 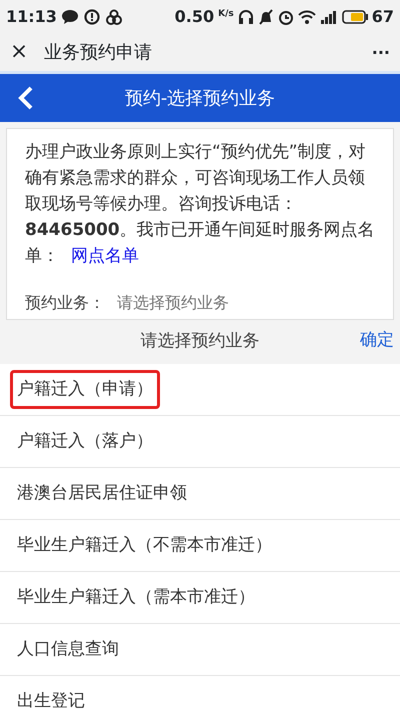 I want to click on signal-icon, so click(x=329, y=17).